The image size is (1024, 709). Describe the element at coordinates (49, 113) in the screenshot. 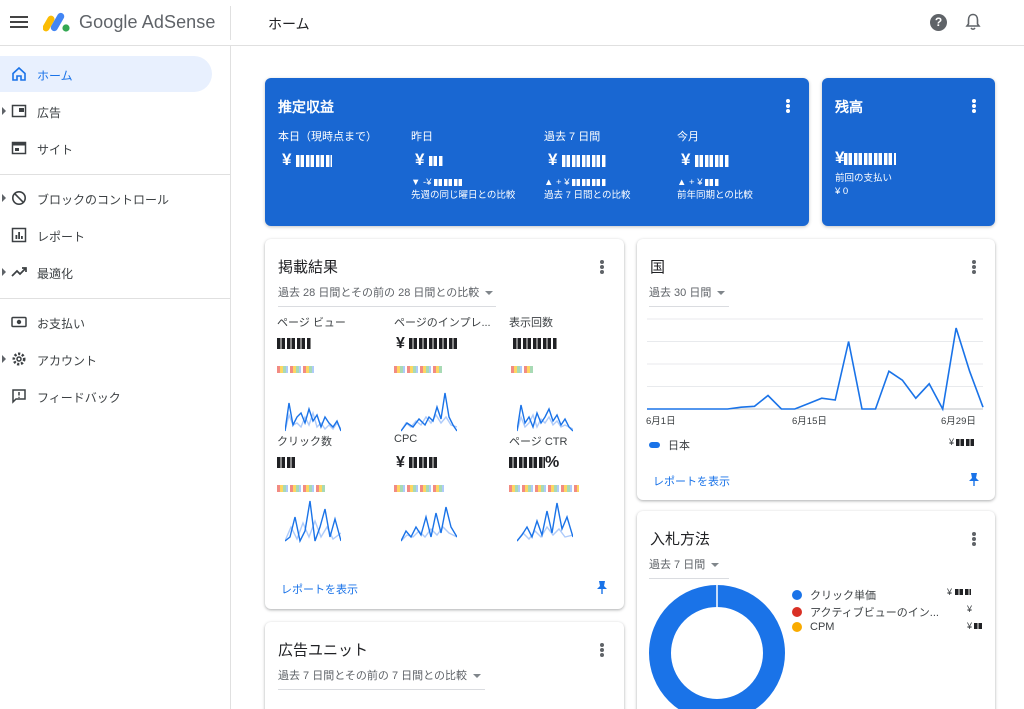

I see `sidebar-item-label: 広告` at that location.